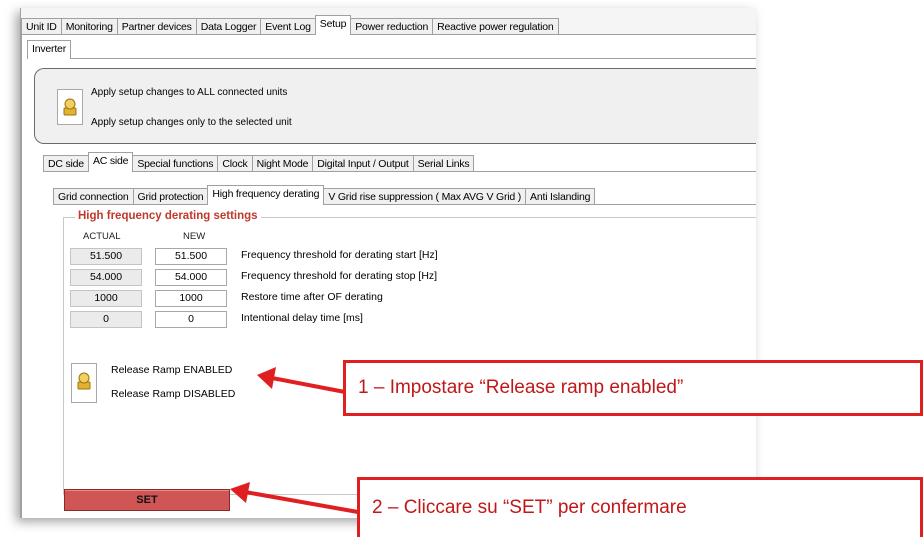 Image resolution: width=923 pixels, height=537 pixels. What do you see at coordinates (106, 277) in the screenshot?
I see `actual-value: 54.000` at bounding box center [106, 277].